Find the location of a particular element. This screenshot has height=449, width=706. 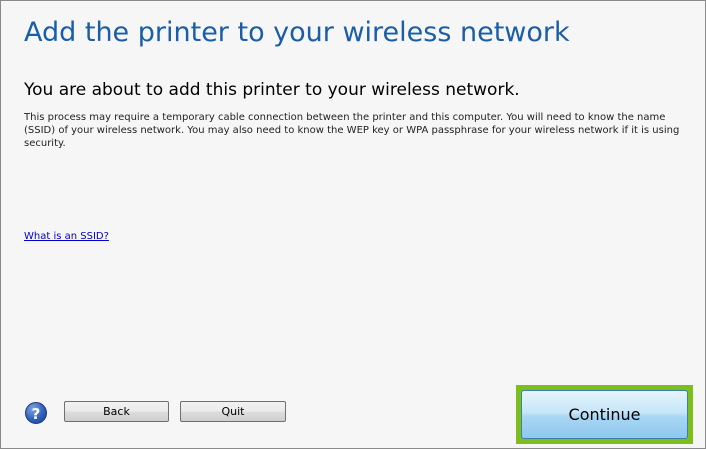

quit-button: Quit is located at coordinates (233, 411).